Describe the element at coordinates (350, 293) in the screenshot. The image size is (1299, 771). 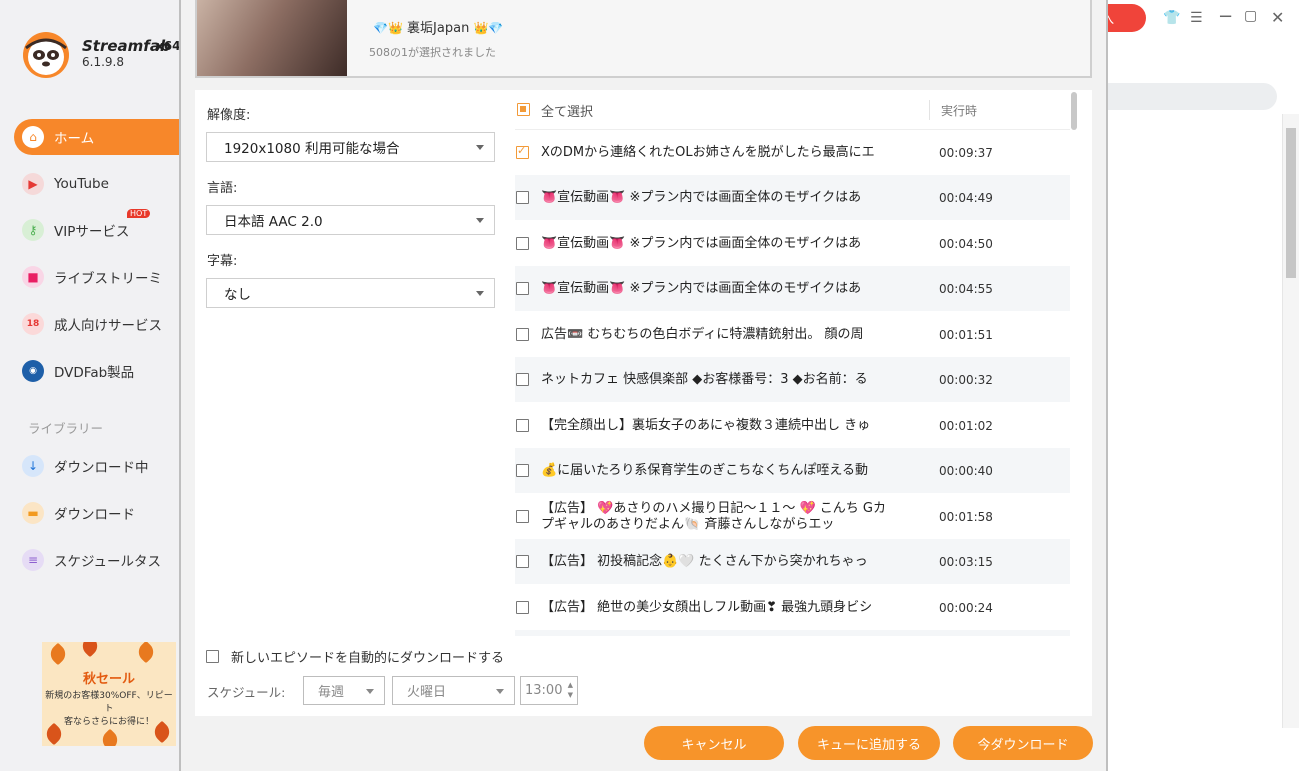
I see `subtitle-select: なし` at that location.